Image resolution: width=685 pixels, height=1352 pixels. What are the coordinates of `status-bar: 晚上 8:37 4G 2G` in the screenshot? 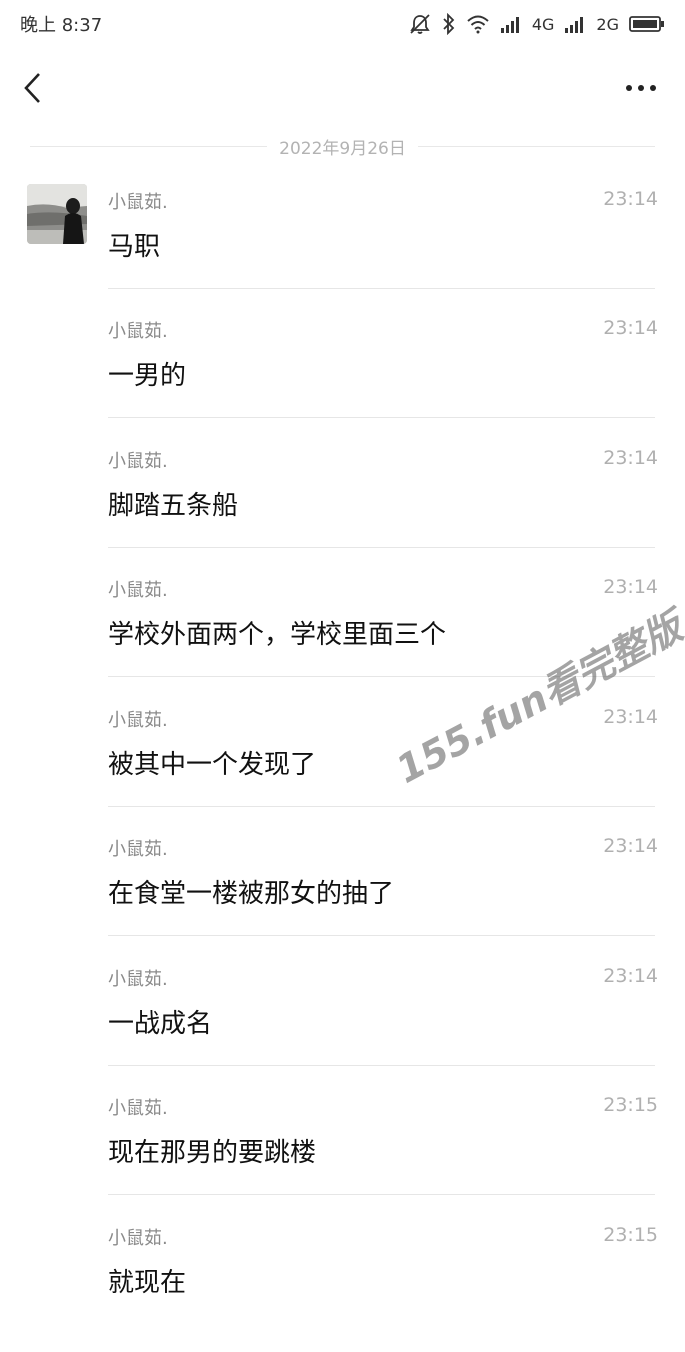 It's located at (342, 24).